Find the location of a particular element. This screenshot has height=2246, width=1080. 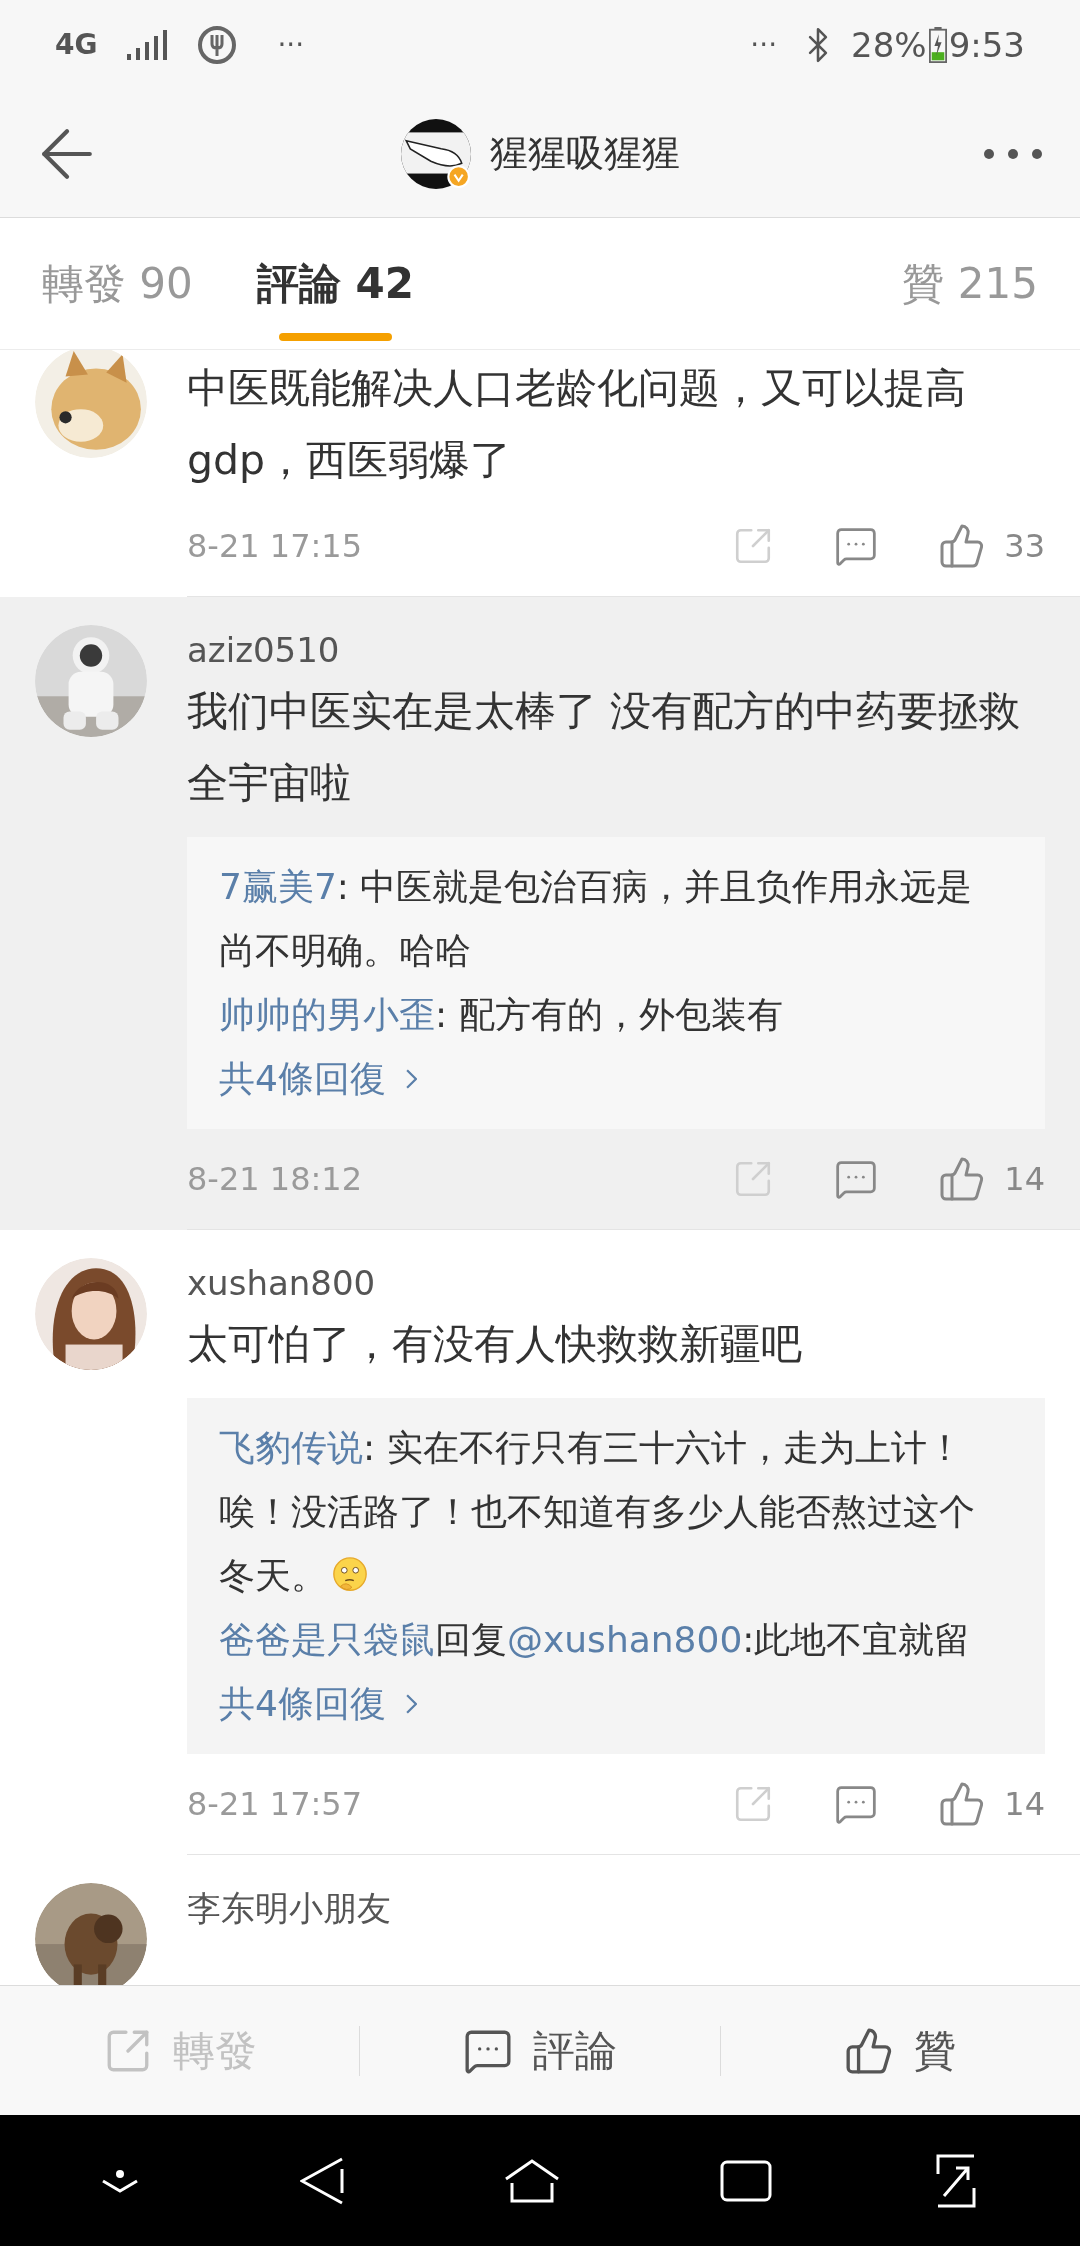

comment-text: 我们中医实在是太棒了 没有配方的中药要拯救全宇宙啦 is located at coordinates (604, 747).